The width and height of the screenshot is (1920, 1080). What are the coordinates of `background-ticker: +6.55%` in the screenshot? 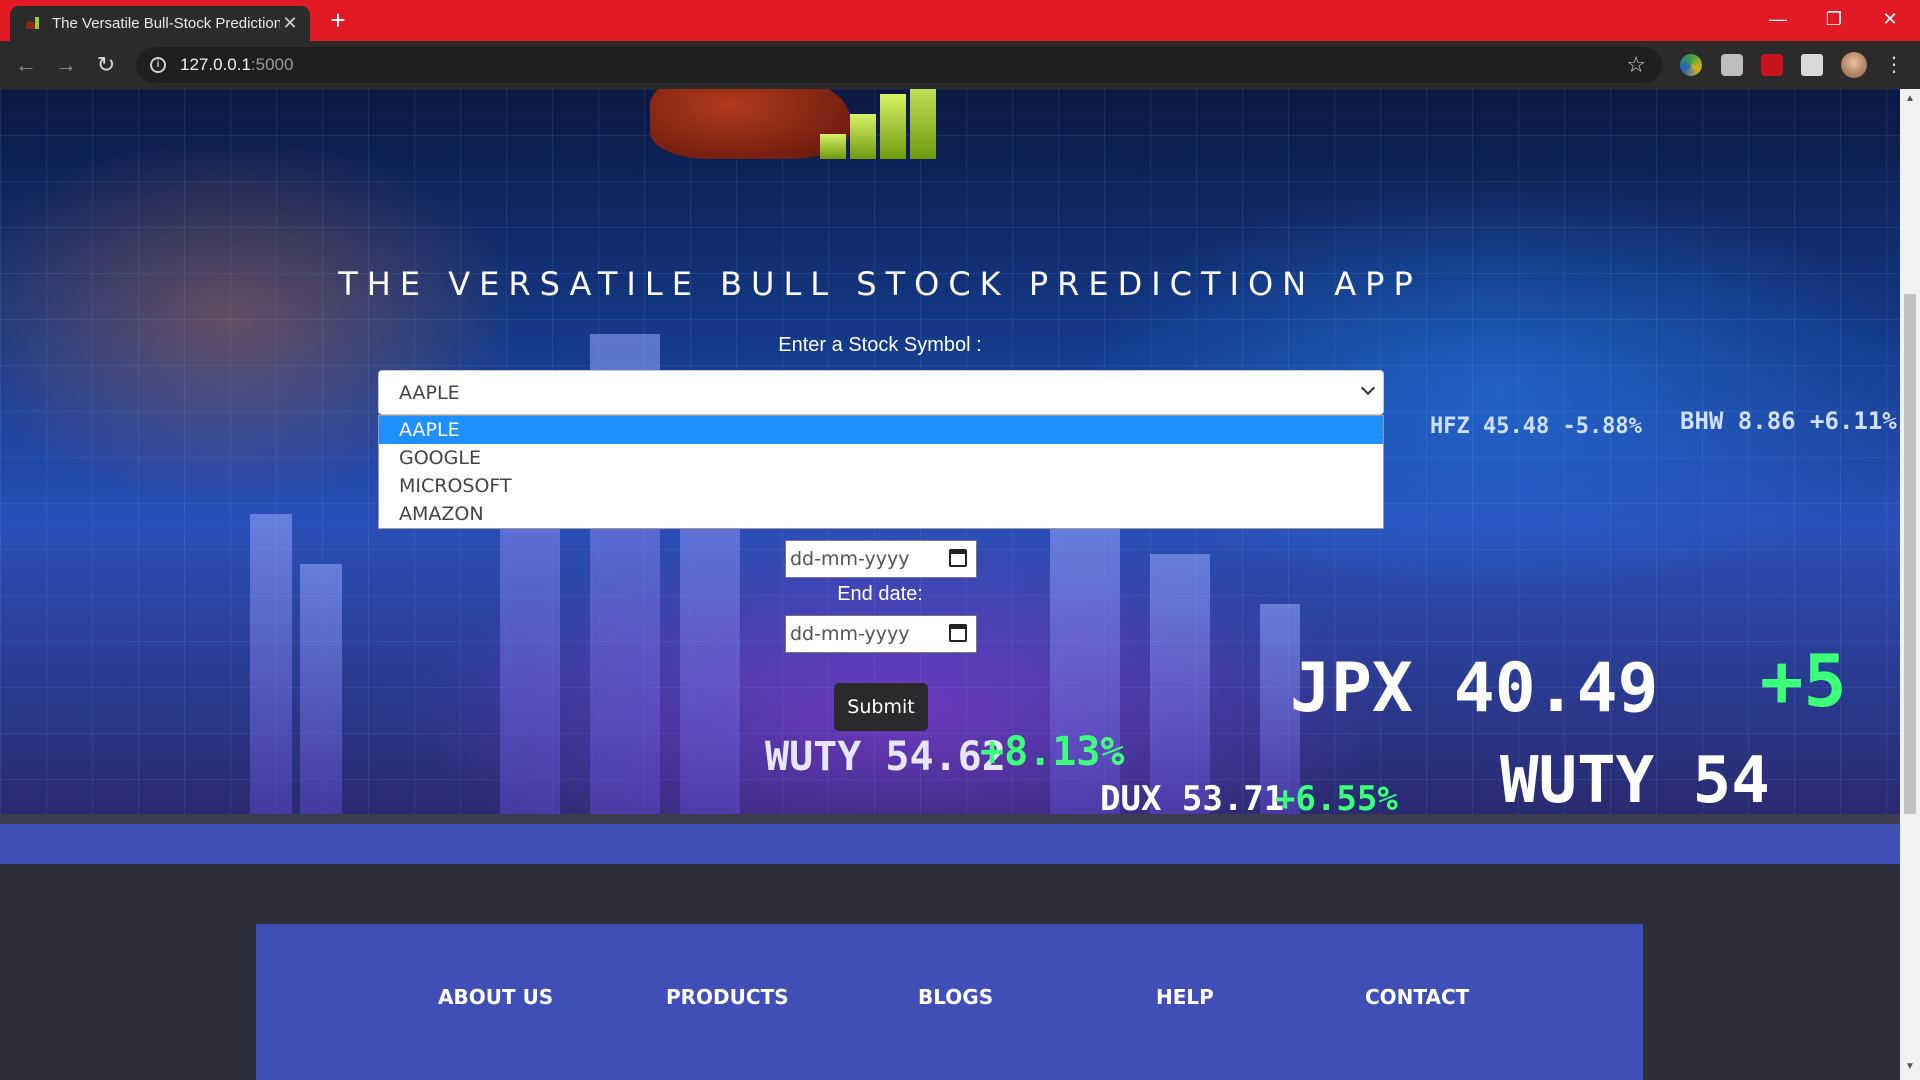 It's located at (1336, 796).